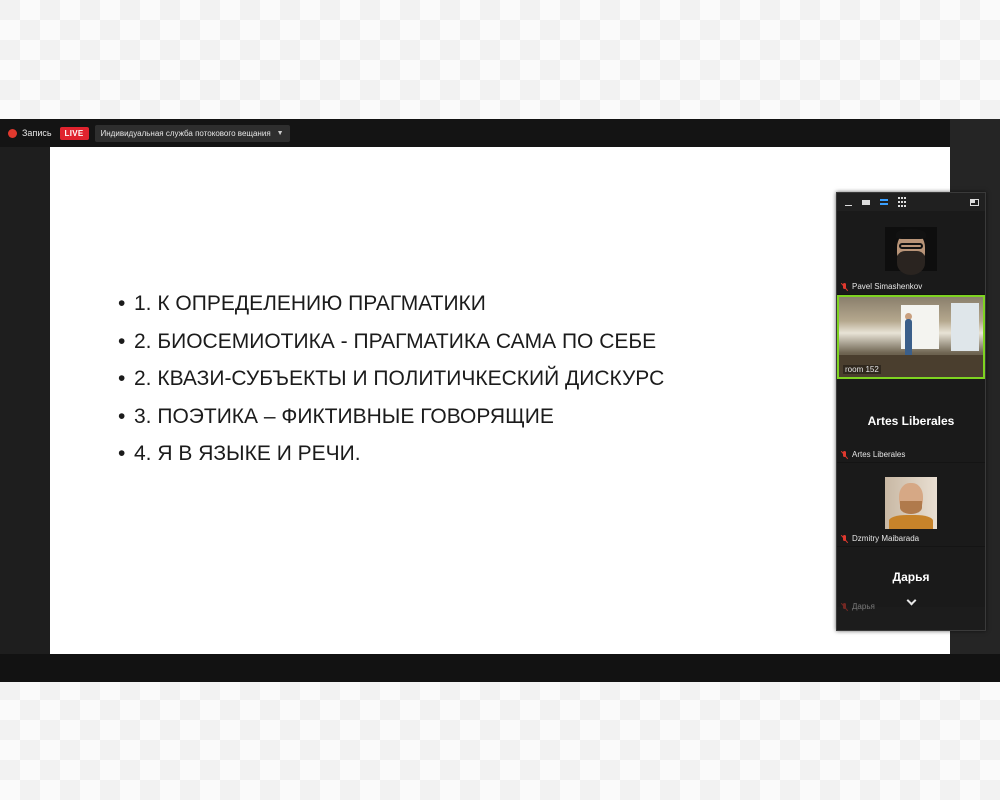  What do you see at coordinates (974, 202) in the screenshot?
I see `pip-icon` at bounding box center [974, 202].